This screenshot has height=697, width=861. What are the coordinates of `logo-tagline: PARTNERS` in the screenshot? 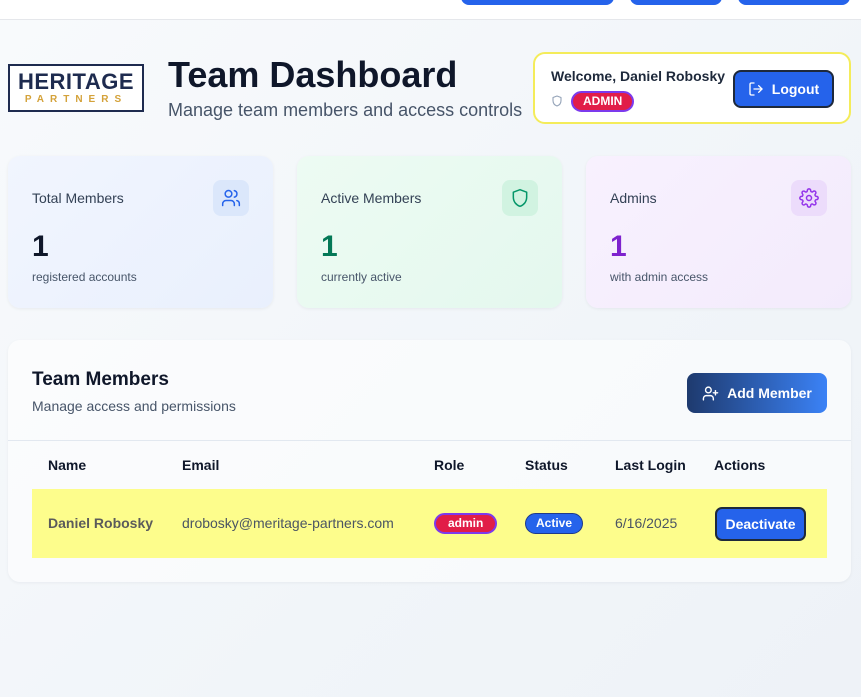 It's located at (76, 99).